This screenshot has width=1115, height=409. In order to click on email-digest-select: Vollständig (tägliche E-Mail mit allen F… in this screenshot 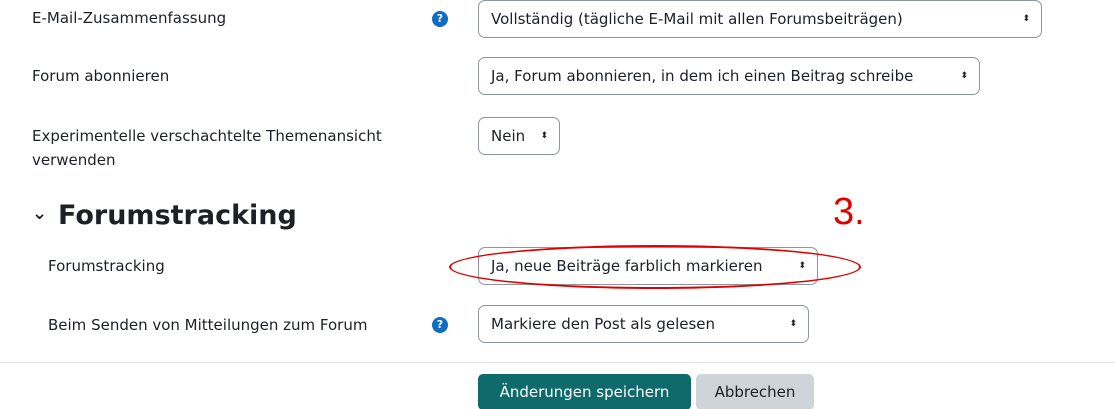, I will do `click(760, 19)`.